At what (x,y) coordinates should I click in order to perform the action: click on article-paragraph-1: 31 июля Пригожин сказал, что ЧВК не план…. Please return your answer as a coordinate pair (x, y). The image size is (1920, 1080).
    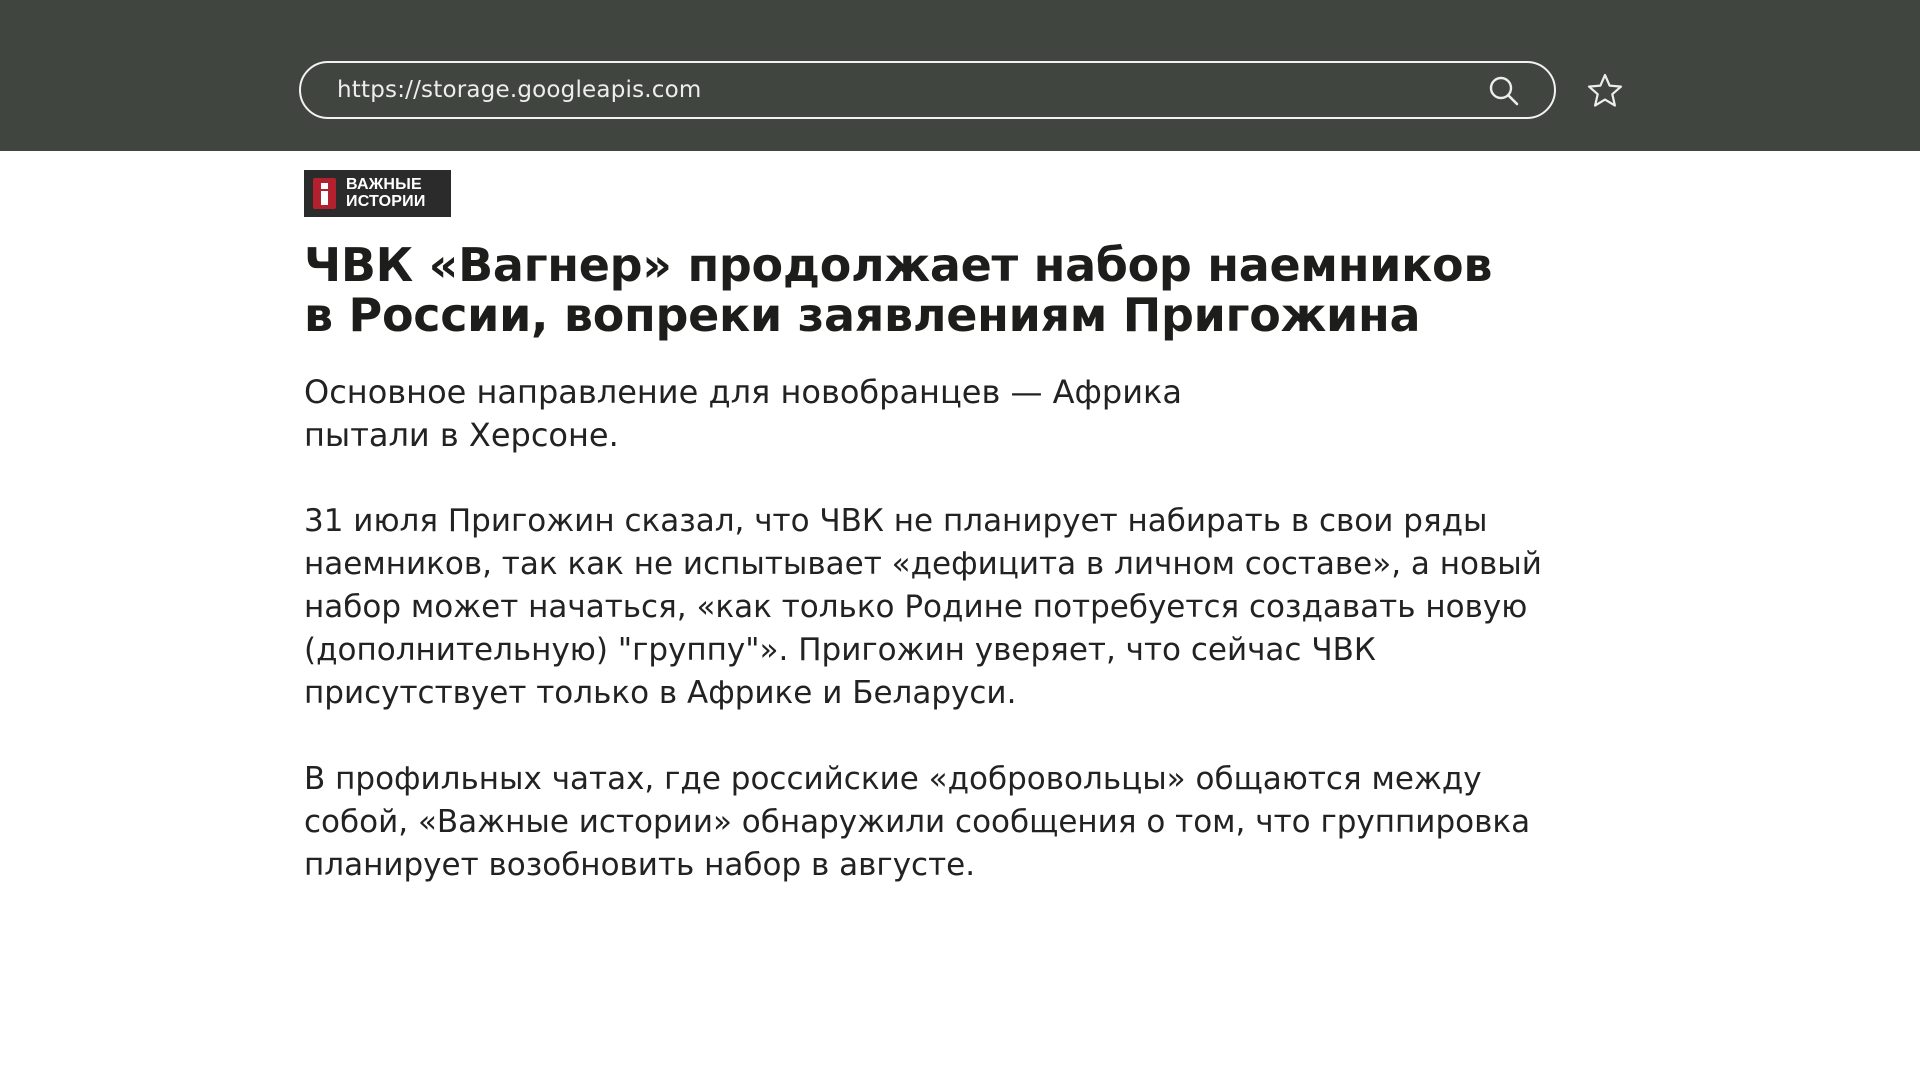
    Looking at the image, I should click on (1004, 607).